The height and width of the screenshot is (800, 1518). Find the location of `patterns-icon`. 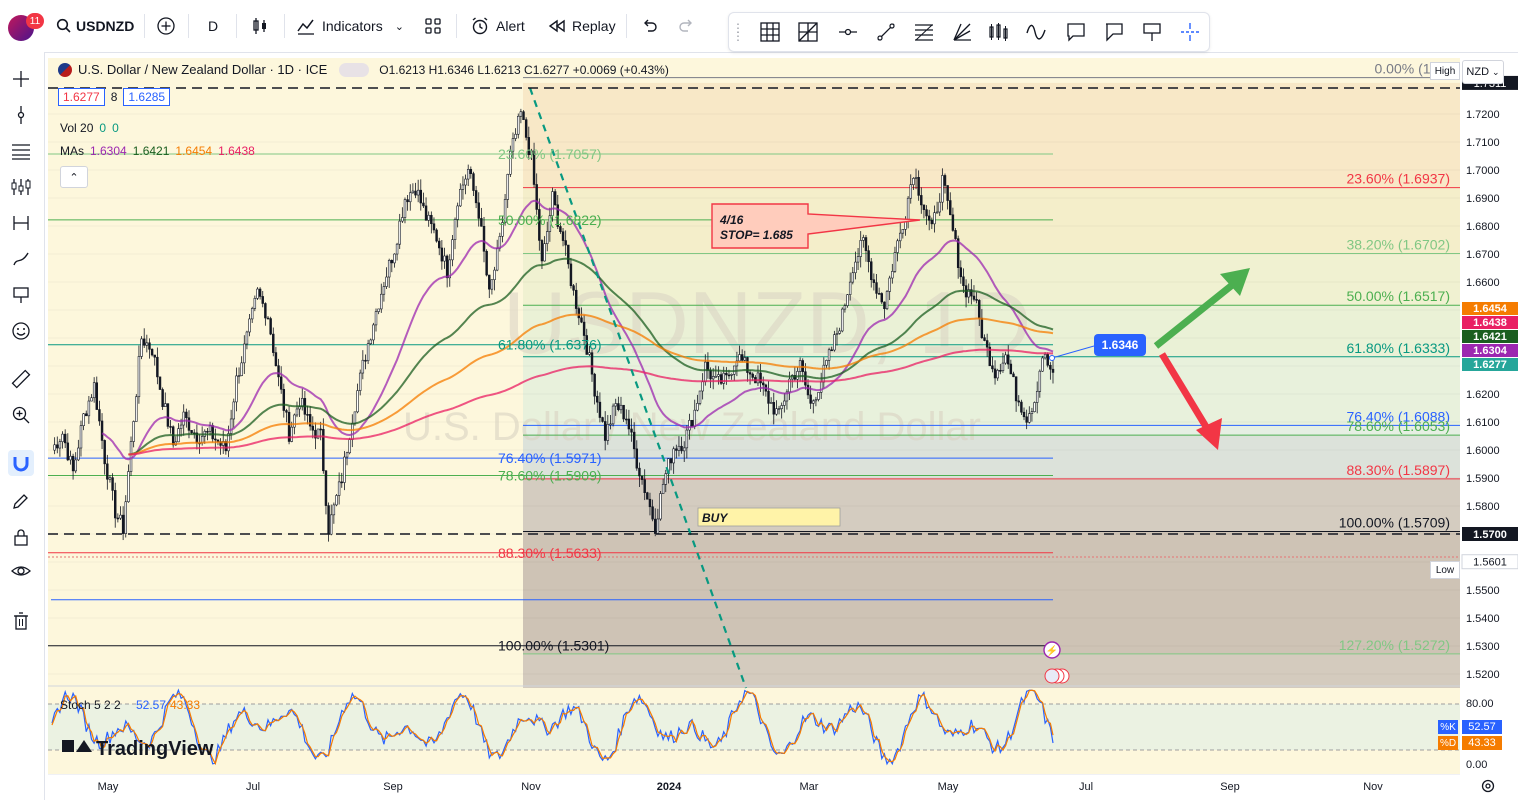

patterns-icon is located at coordinates (21, 187).